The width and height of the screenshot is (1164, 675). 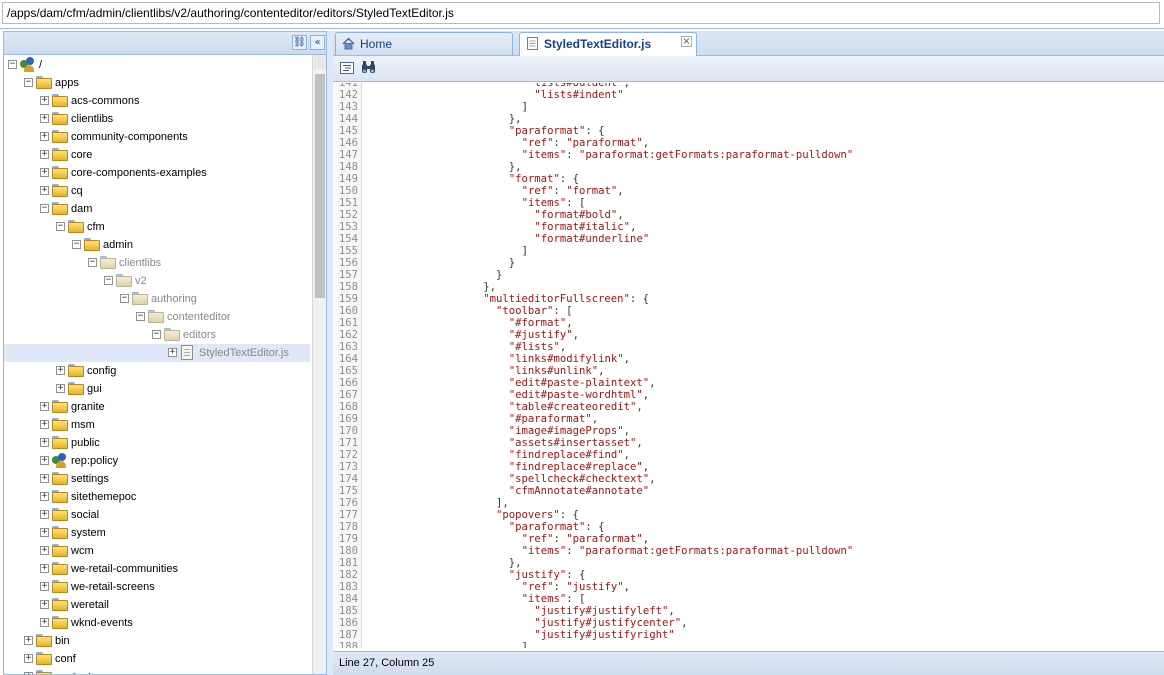 What do you see at coordinates (157, 209) in the screenshot?
I see `tree-node: − dam` at bounding box center [157, 209].